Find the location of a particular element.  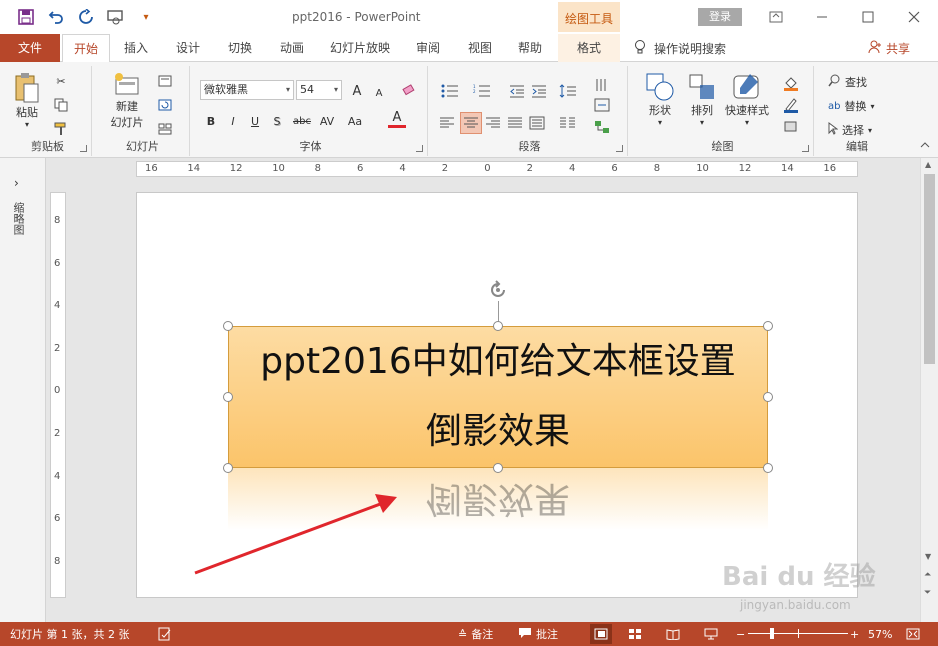

vertical-scrollbar: ▲ ▼ ⏶ ⏷ is located at coordinates (929, 390).